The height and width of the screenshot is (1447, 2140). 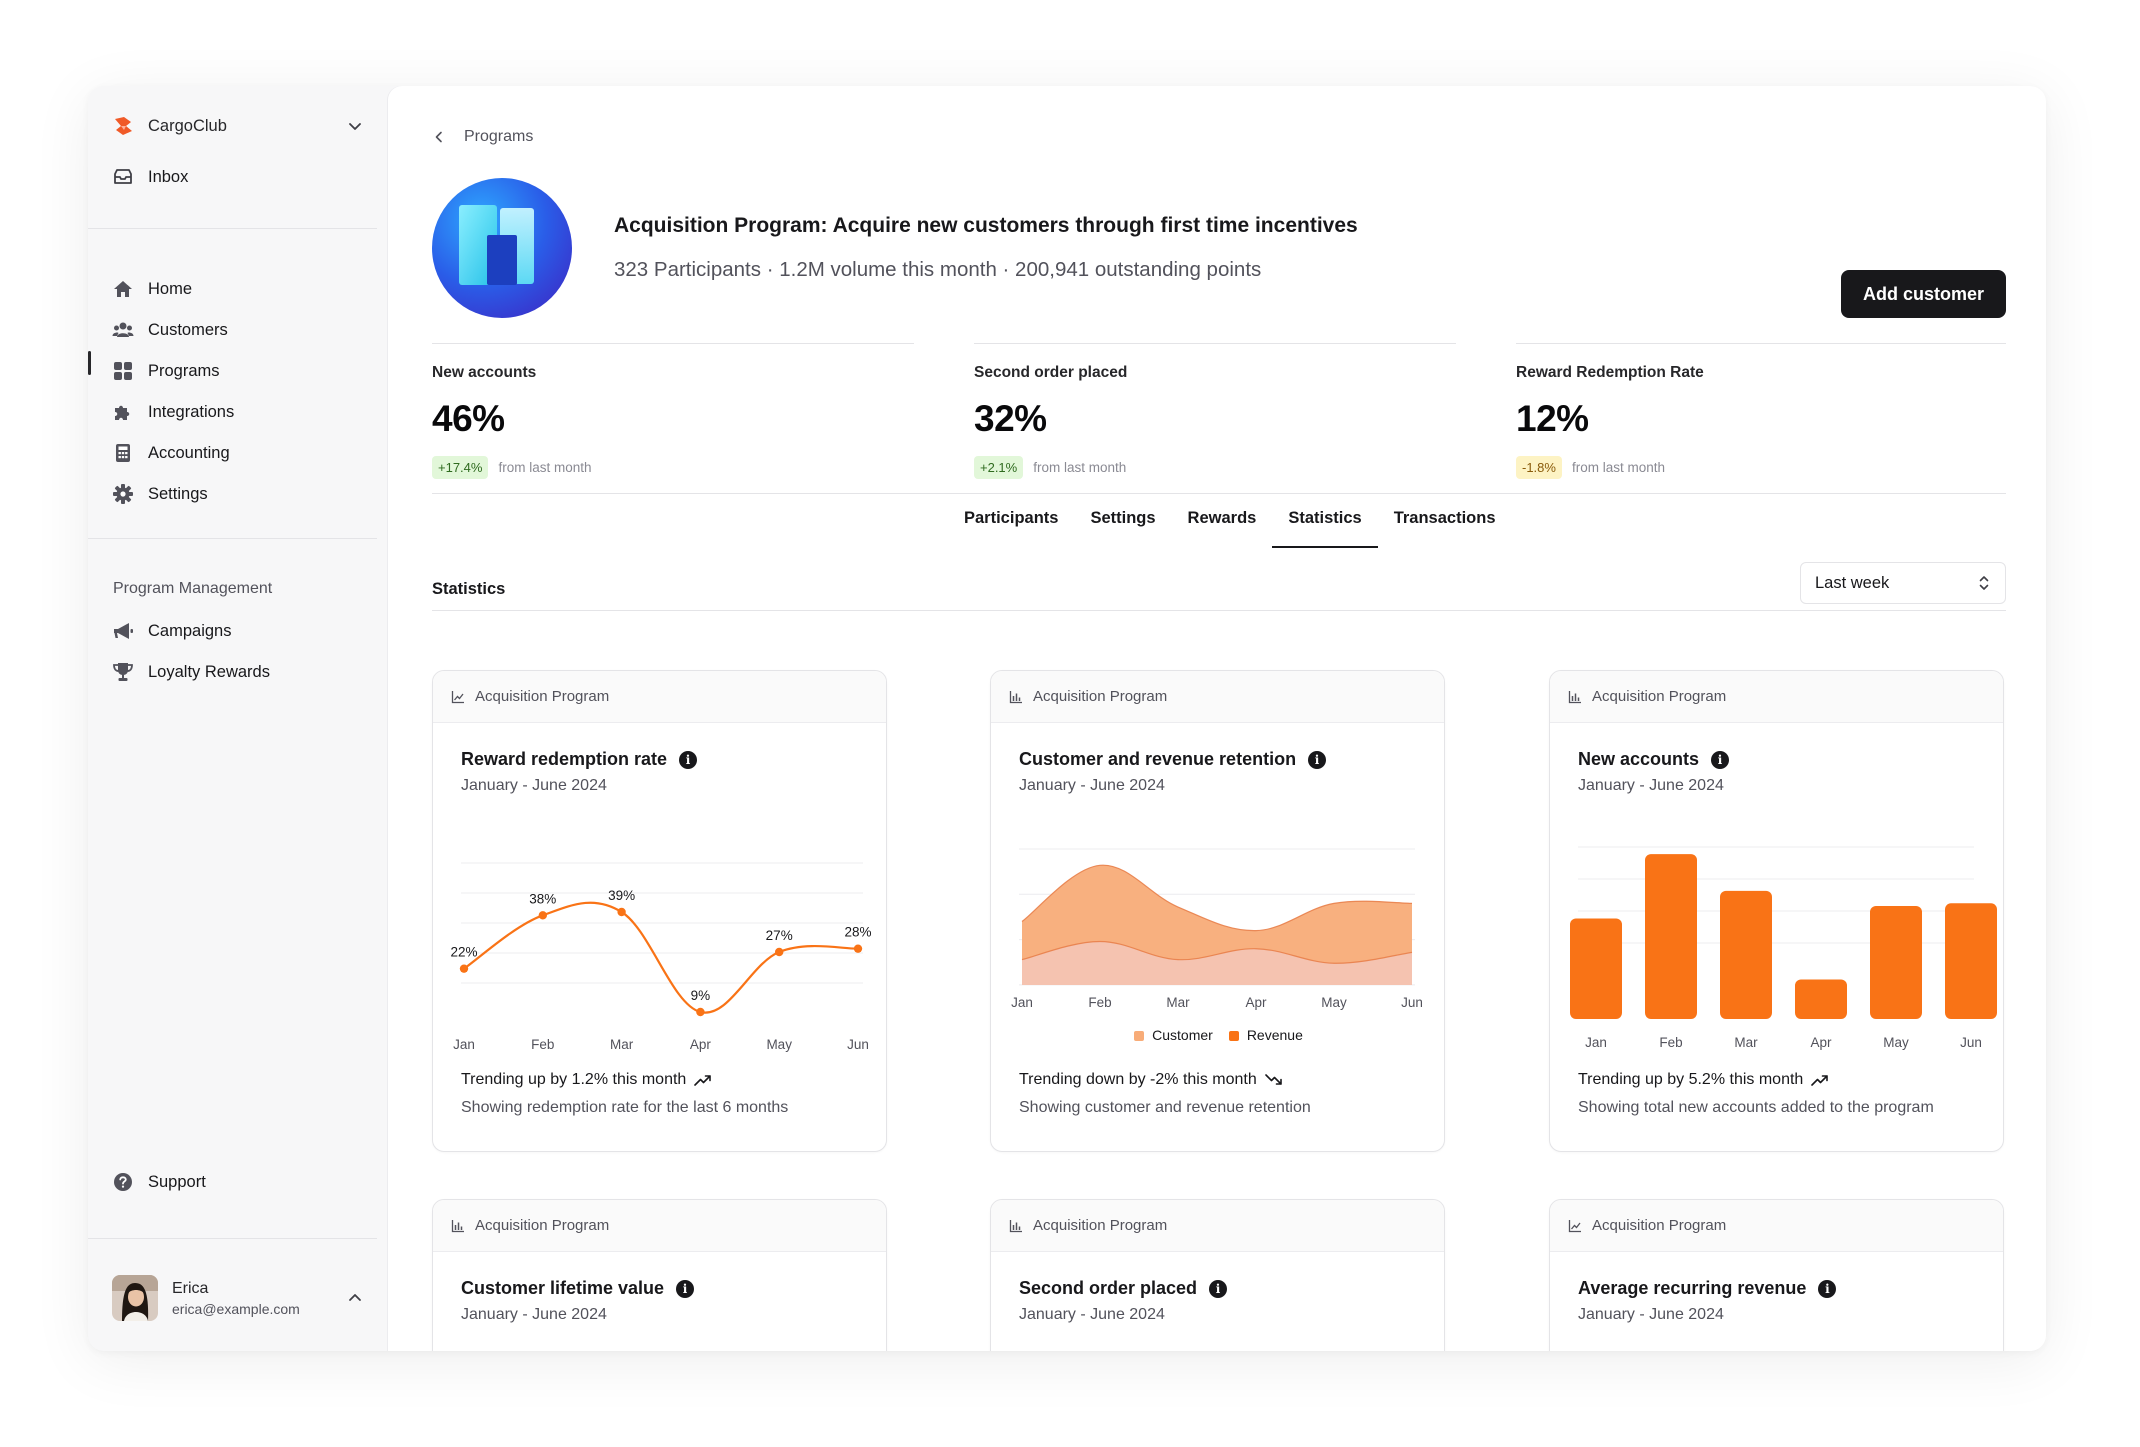 What do you see at coordinates (123, 631) in the screenshot?
I see `megaphone-icon` at bounding box center [123, 631].